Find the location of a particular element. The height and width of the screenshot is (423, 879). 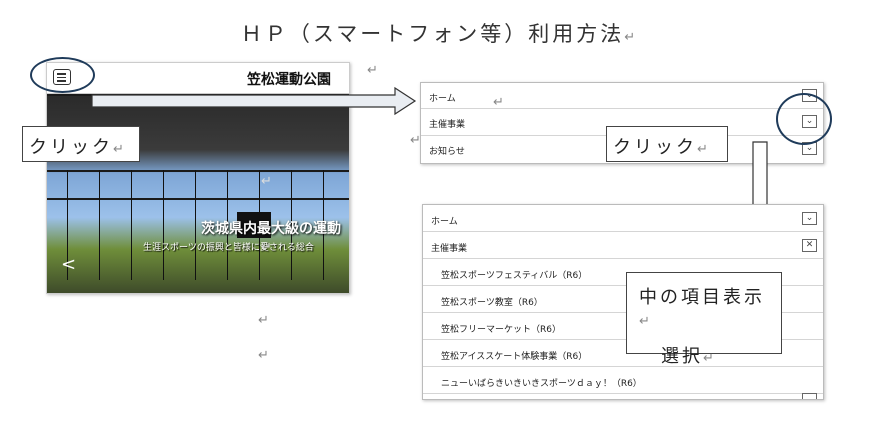

sub-menu-item-label: 笠松スポーツ教室（R6） is located at coordinates (492, 303).